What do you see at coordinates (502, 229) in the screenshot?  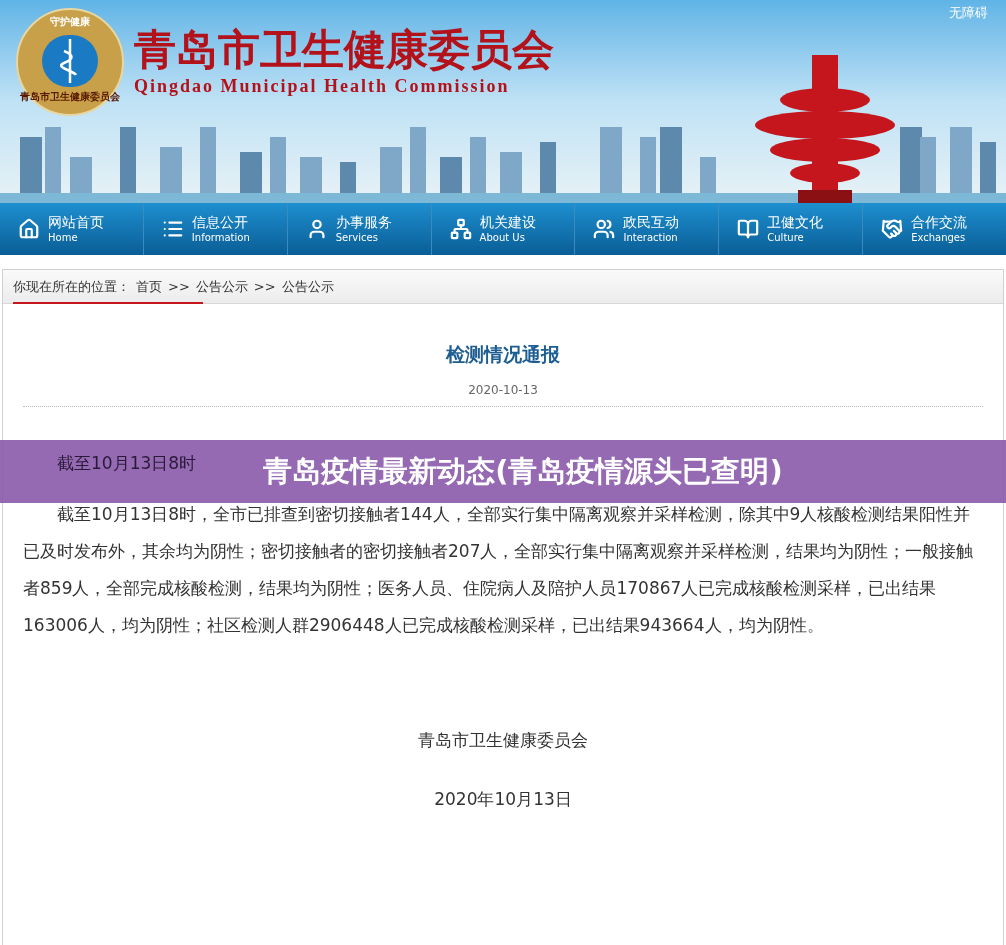 I see `nav-item: 机关建设 About Us` at bounding box center [502, 229].